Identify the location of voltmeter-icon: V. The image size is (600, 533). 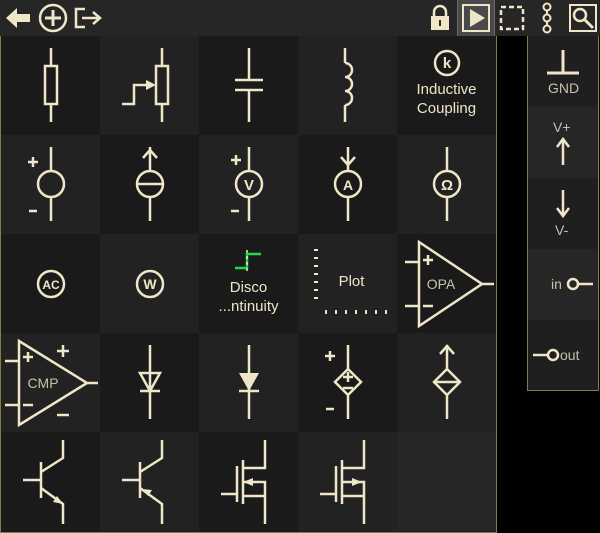
(247, 184).